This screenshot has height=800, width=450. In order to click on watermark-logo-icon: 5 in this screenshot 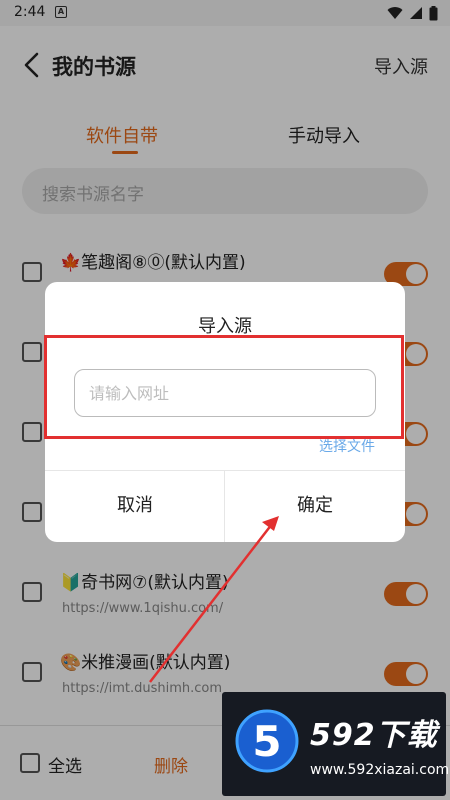, I will do `click(267, 741)`.